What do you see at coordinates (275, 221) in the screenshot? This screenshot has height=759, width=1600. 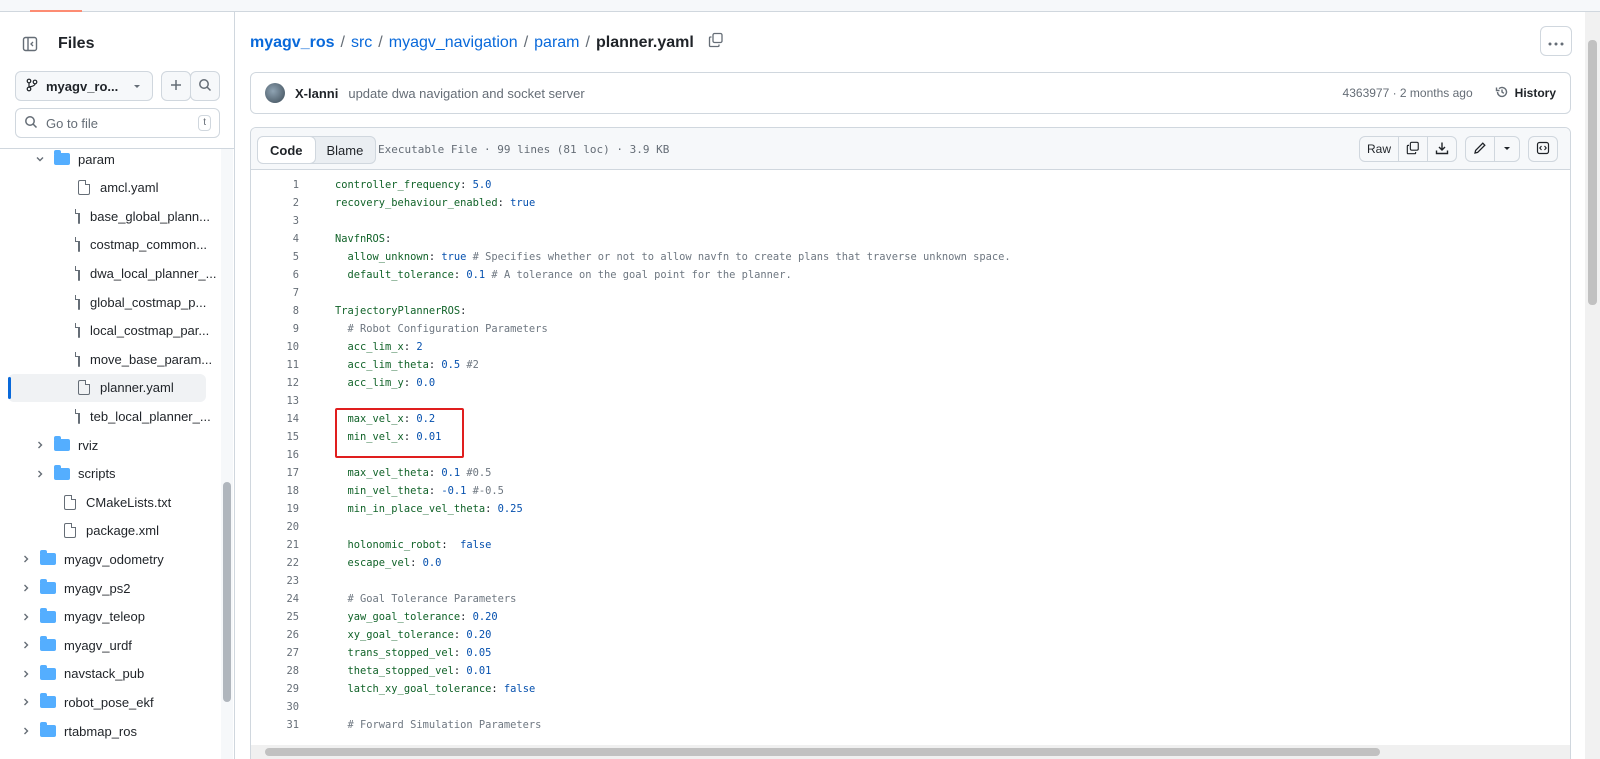 I see `line-number: 3` at bounding box center [275, 221].